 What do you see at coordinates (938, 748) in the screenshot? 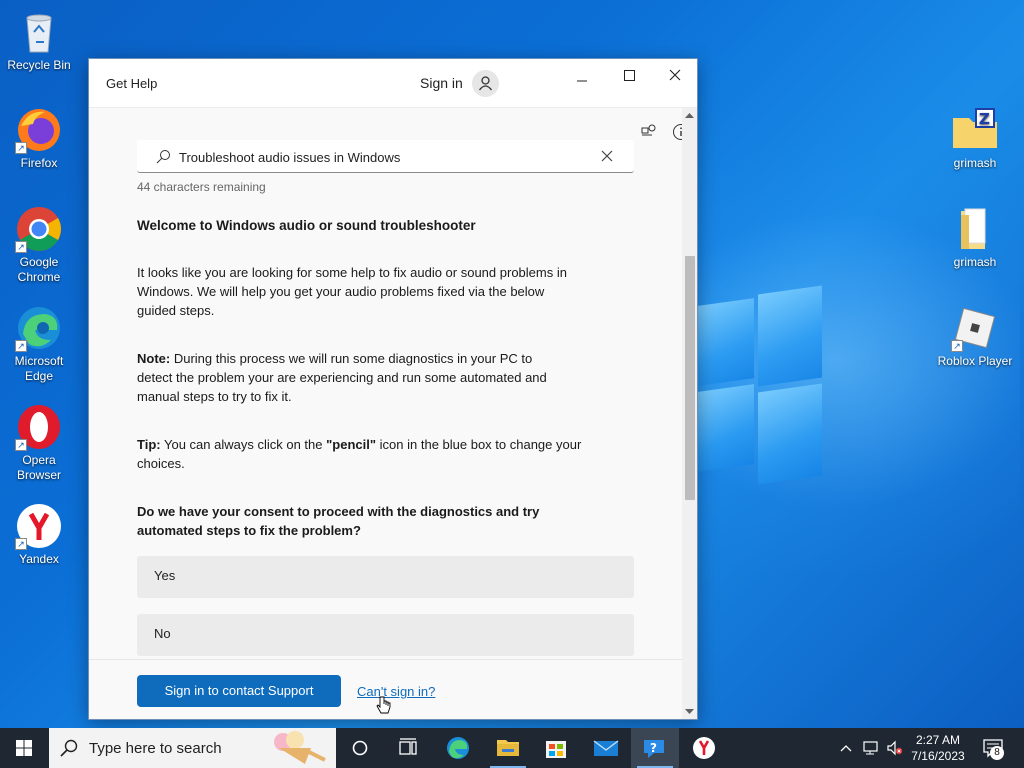
I see `clock: 2:27 AM 7/16/2023` at bounding box center [938, 748].